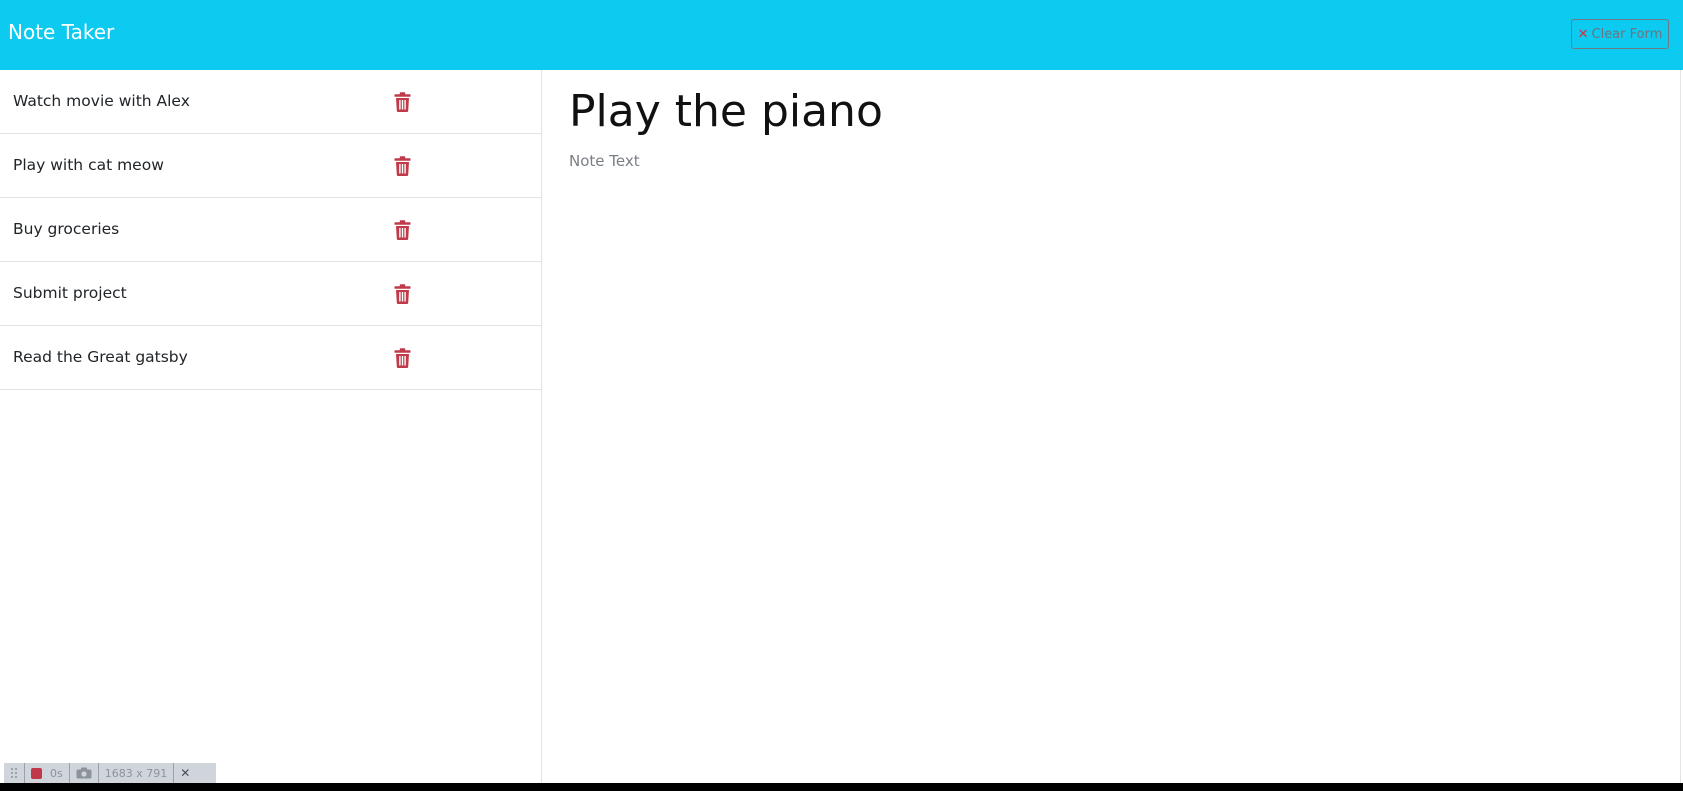  What do you see at coordinates (270, 102) in the screenshot?
I see `note-list-item: Watch movie with Alex` at bounding box center [270, 102].